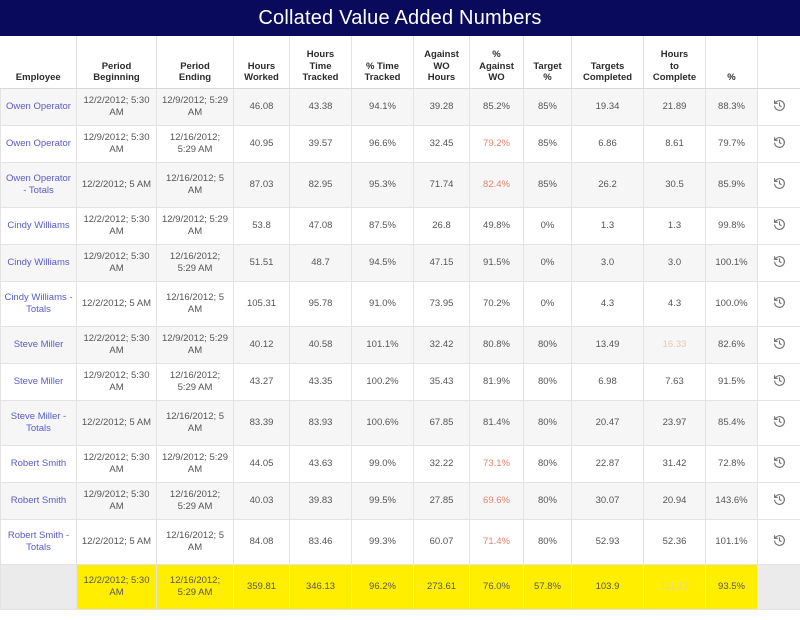 Image resolution: width=800 pixels, height=620 pixels. What do you see at coordinates (39, 185) in the screenshot?
I see `cell-employee: Owen Operator - Totals` at bounding box center [39, 185].